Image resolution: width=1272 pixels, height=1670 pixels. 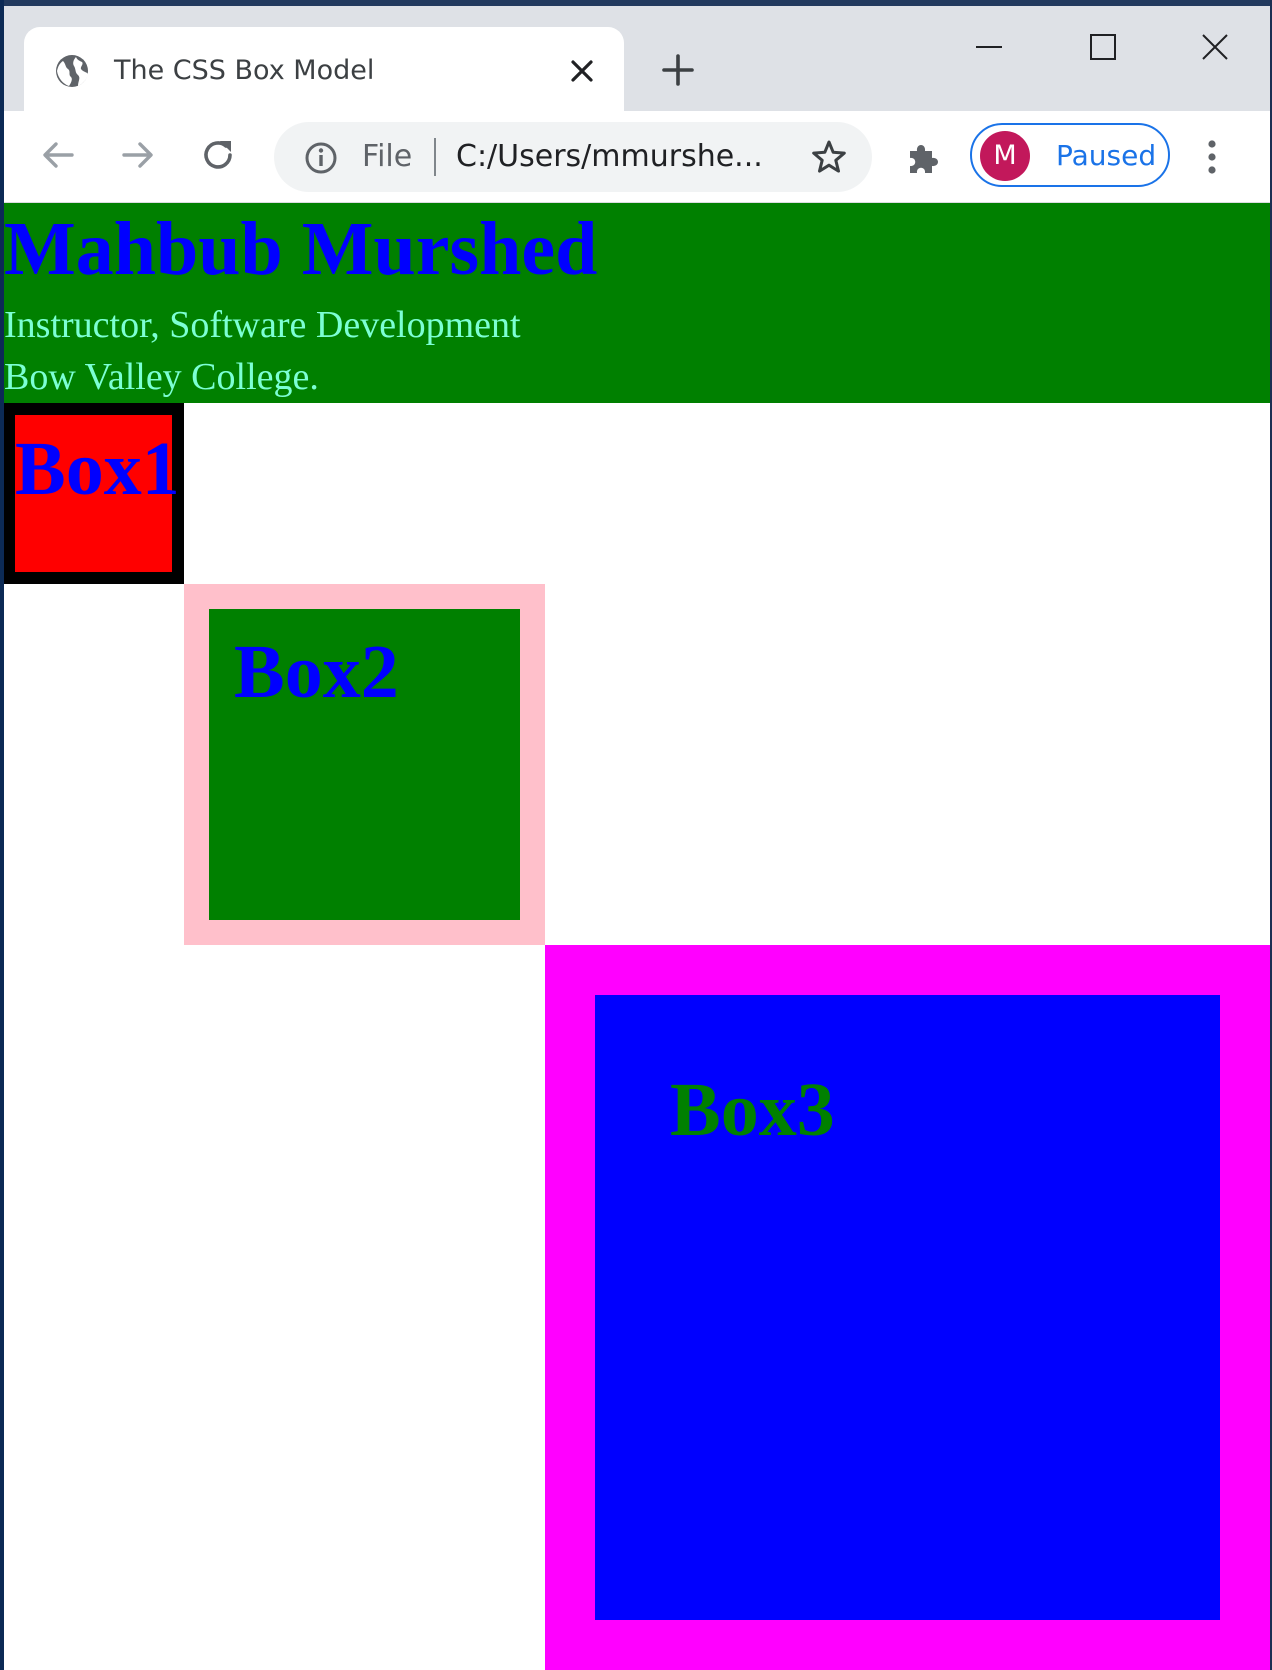 What do you see at coordinates (72, 71) in the screenshot?
I see `globe-icon` at bounding box center [72, 71].